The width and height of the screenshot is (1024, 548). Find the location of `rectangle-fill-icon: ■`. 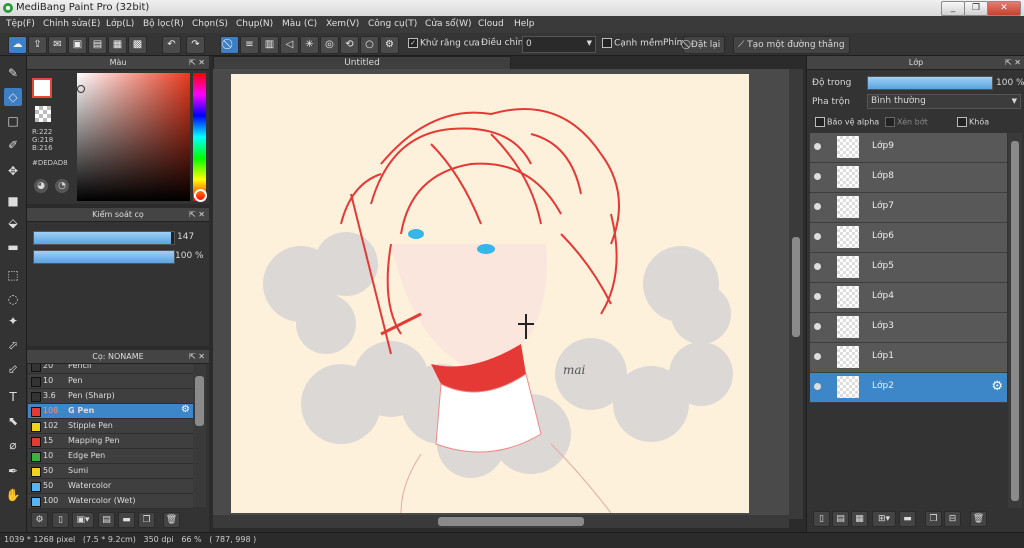

rectangle-fill-icon: ■ is located at coordinates (13, 201).